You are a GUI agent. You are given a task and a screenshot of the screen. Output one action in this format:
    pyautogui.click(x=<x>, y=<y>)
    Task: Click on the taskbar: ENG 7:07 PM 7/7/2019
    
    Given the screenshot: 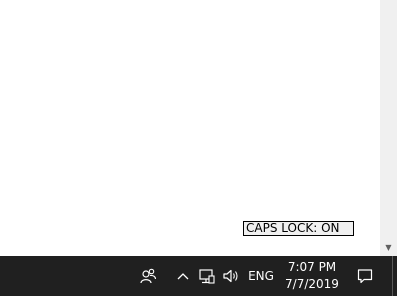 What is the action you would take?
    pyautogui.click(x=198, y=276)
    